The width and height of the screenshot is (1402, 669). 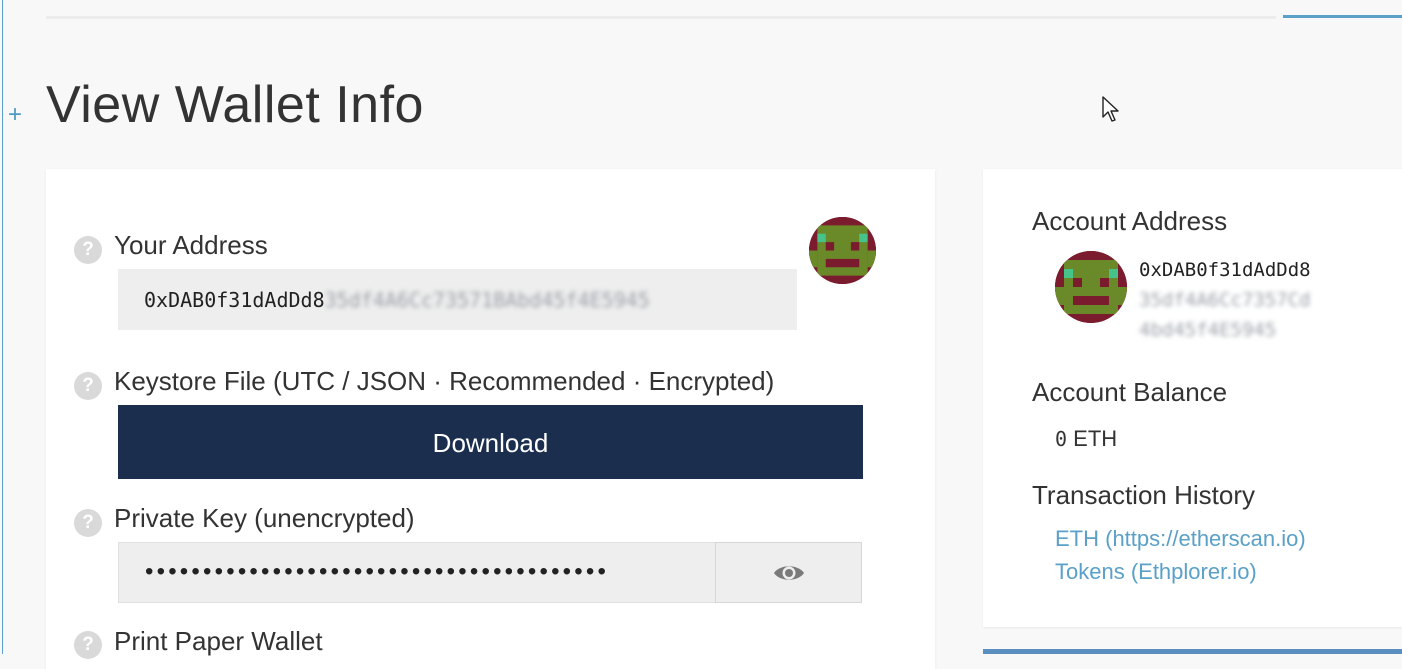 I want to click on show-private-key-button, so click(x=788, y=572).